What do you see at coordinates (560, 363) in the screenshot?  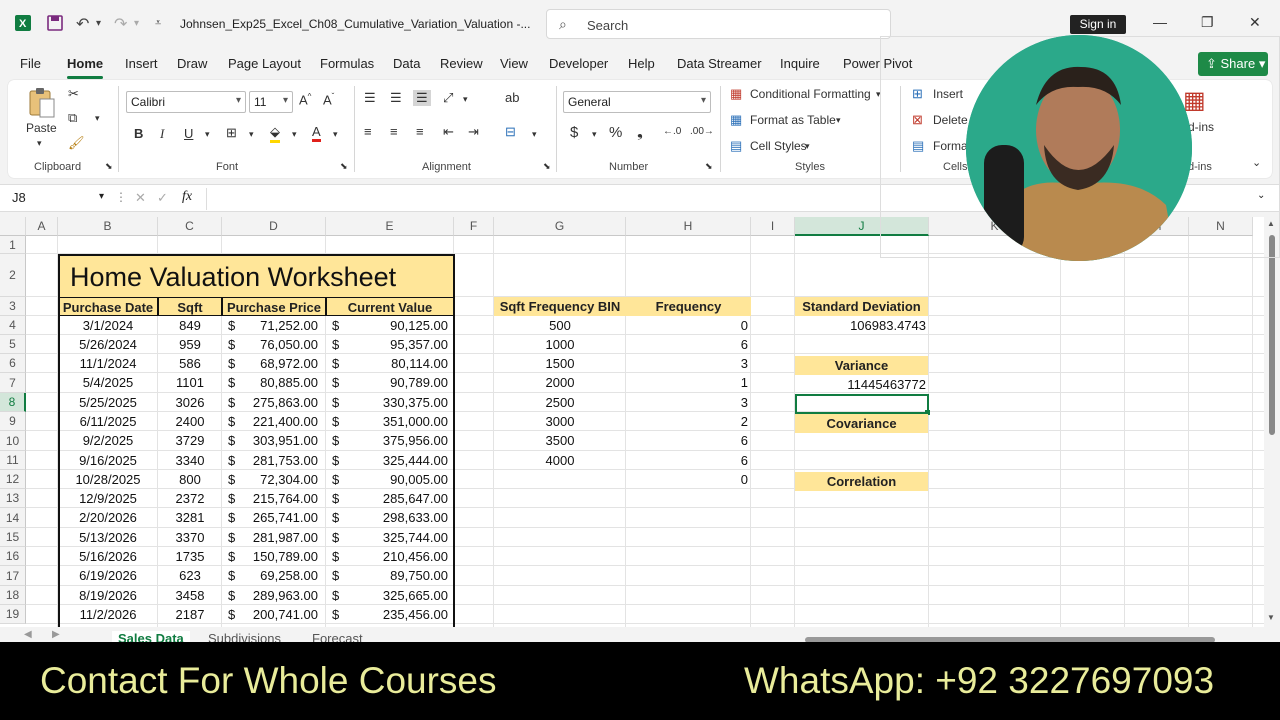 I see `bin-value-cell: 1500` at bounding box center [560, 363].